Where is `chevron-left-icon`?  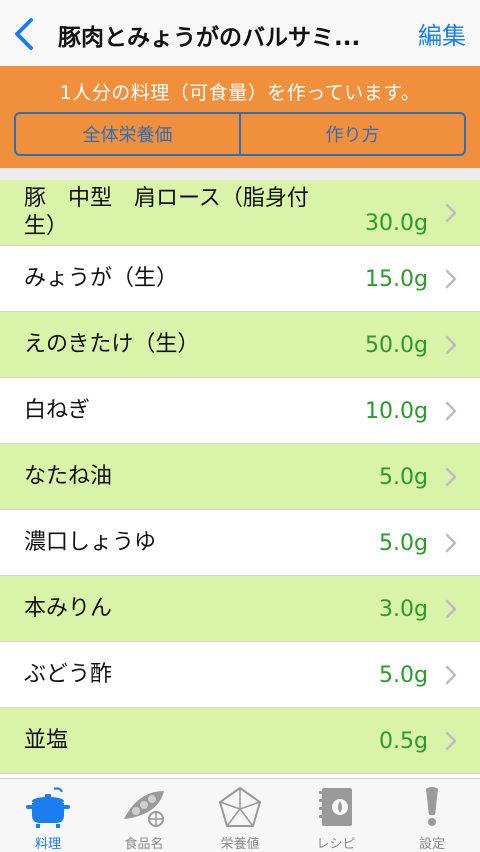
chevron-left-icon is located at coordinates (24, 34).